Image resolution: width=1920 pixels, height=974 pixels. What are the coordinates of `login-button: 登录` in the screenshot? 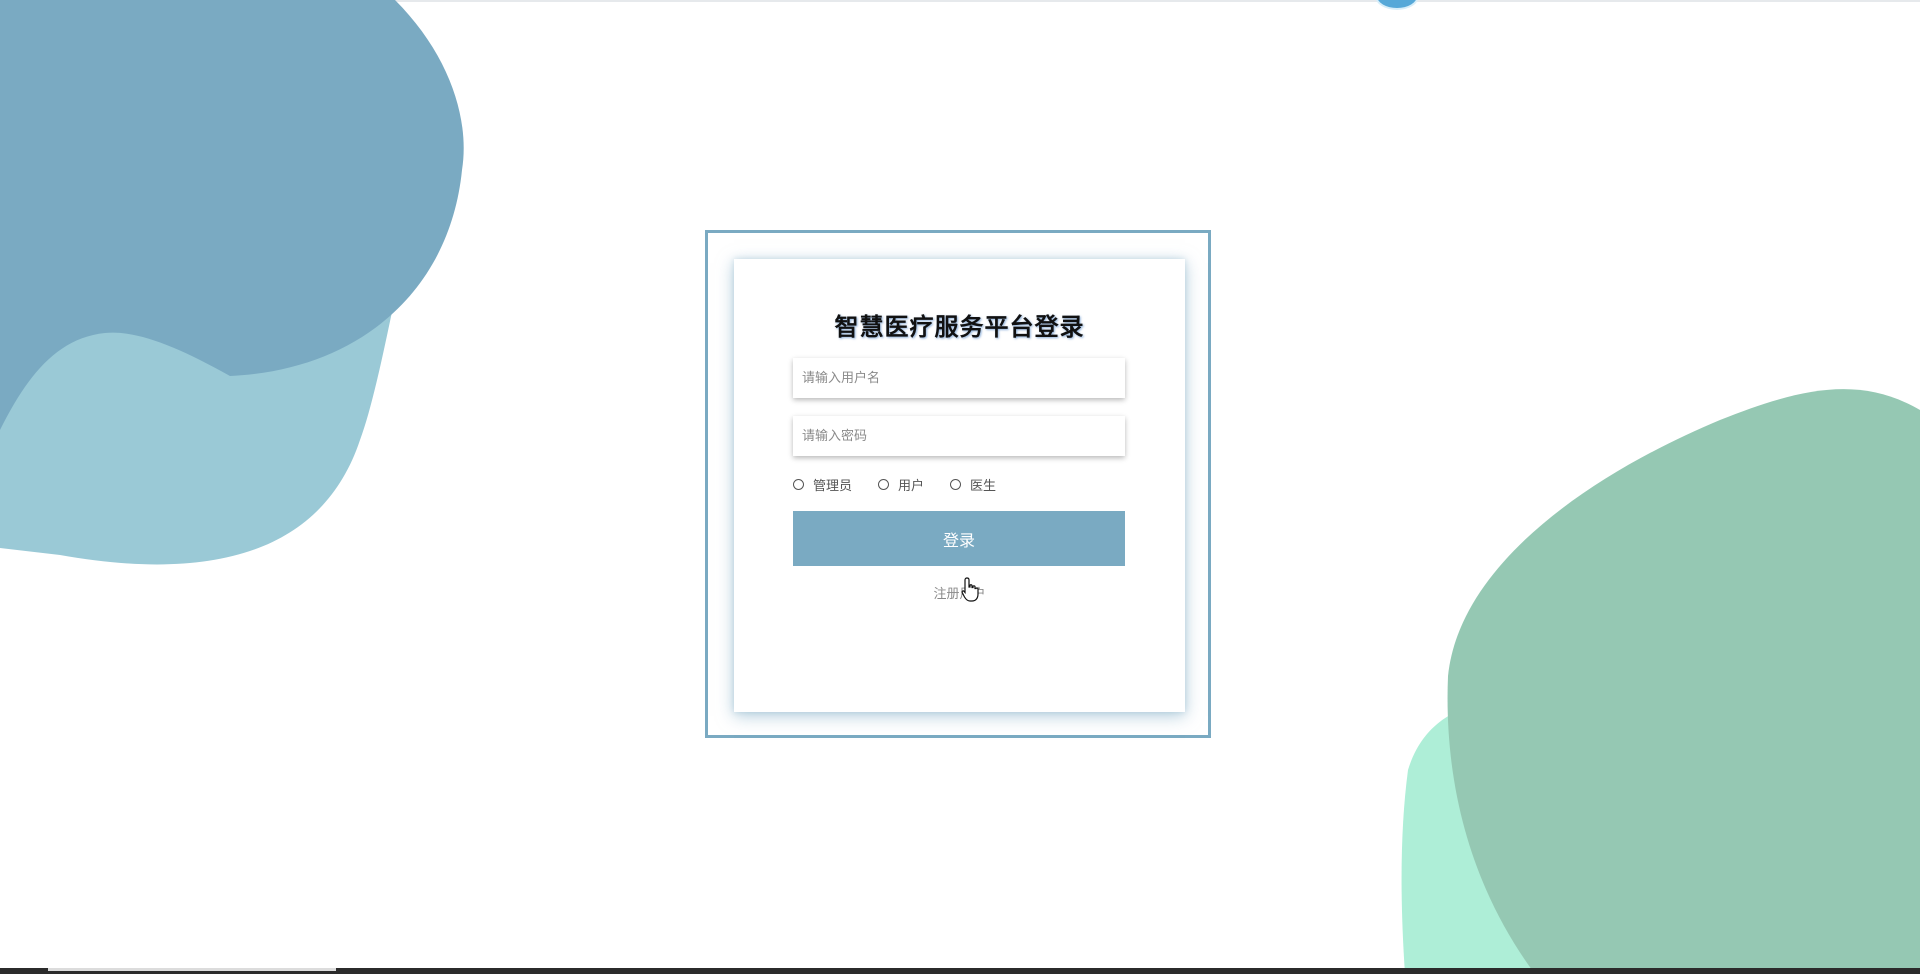 It's located at (959, 538).